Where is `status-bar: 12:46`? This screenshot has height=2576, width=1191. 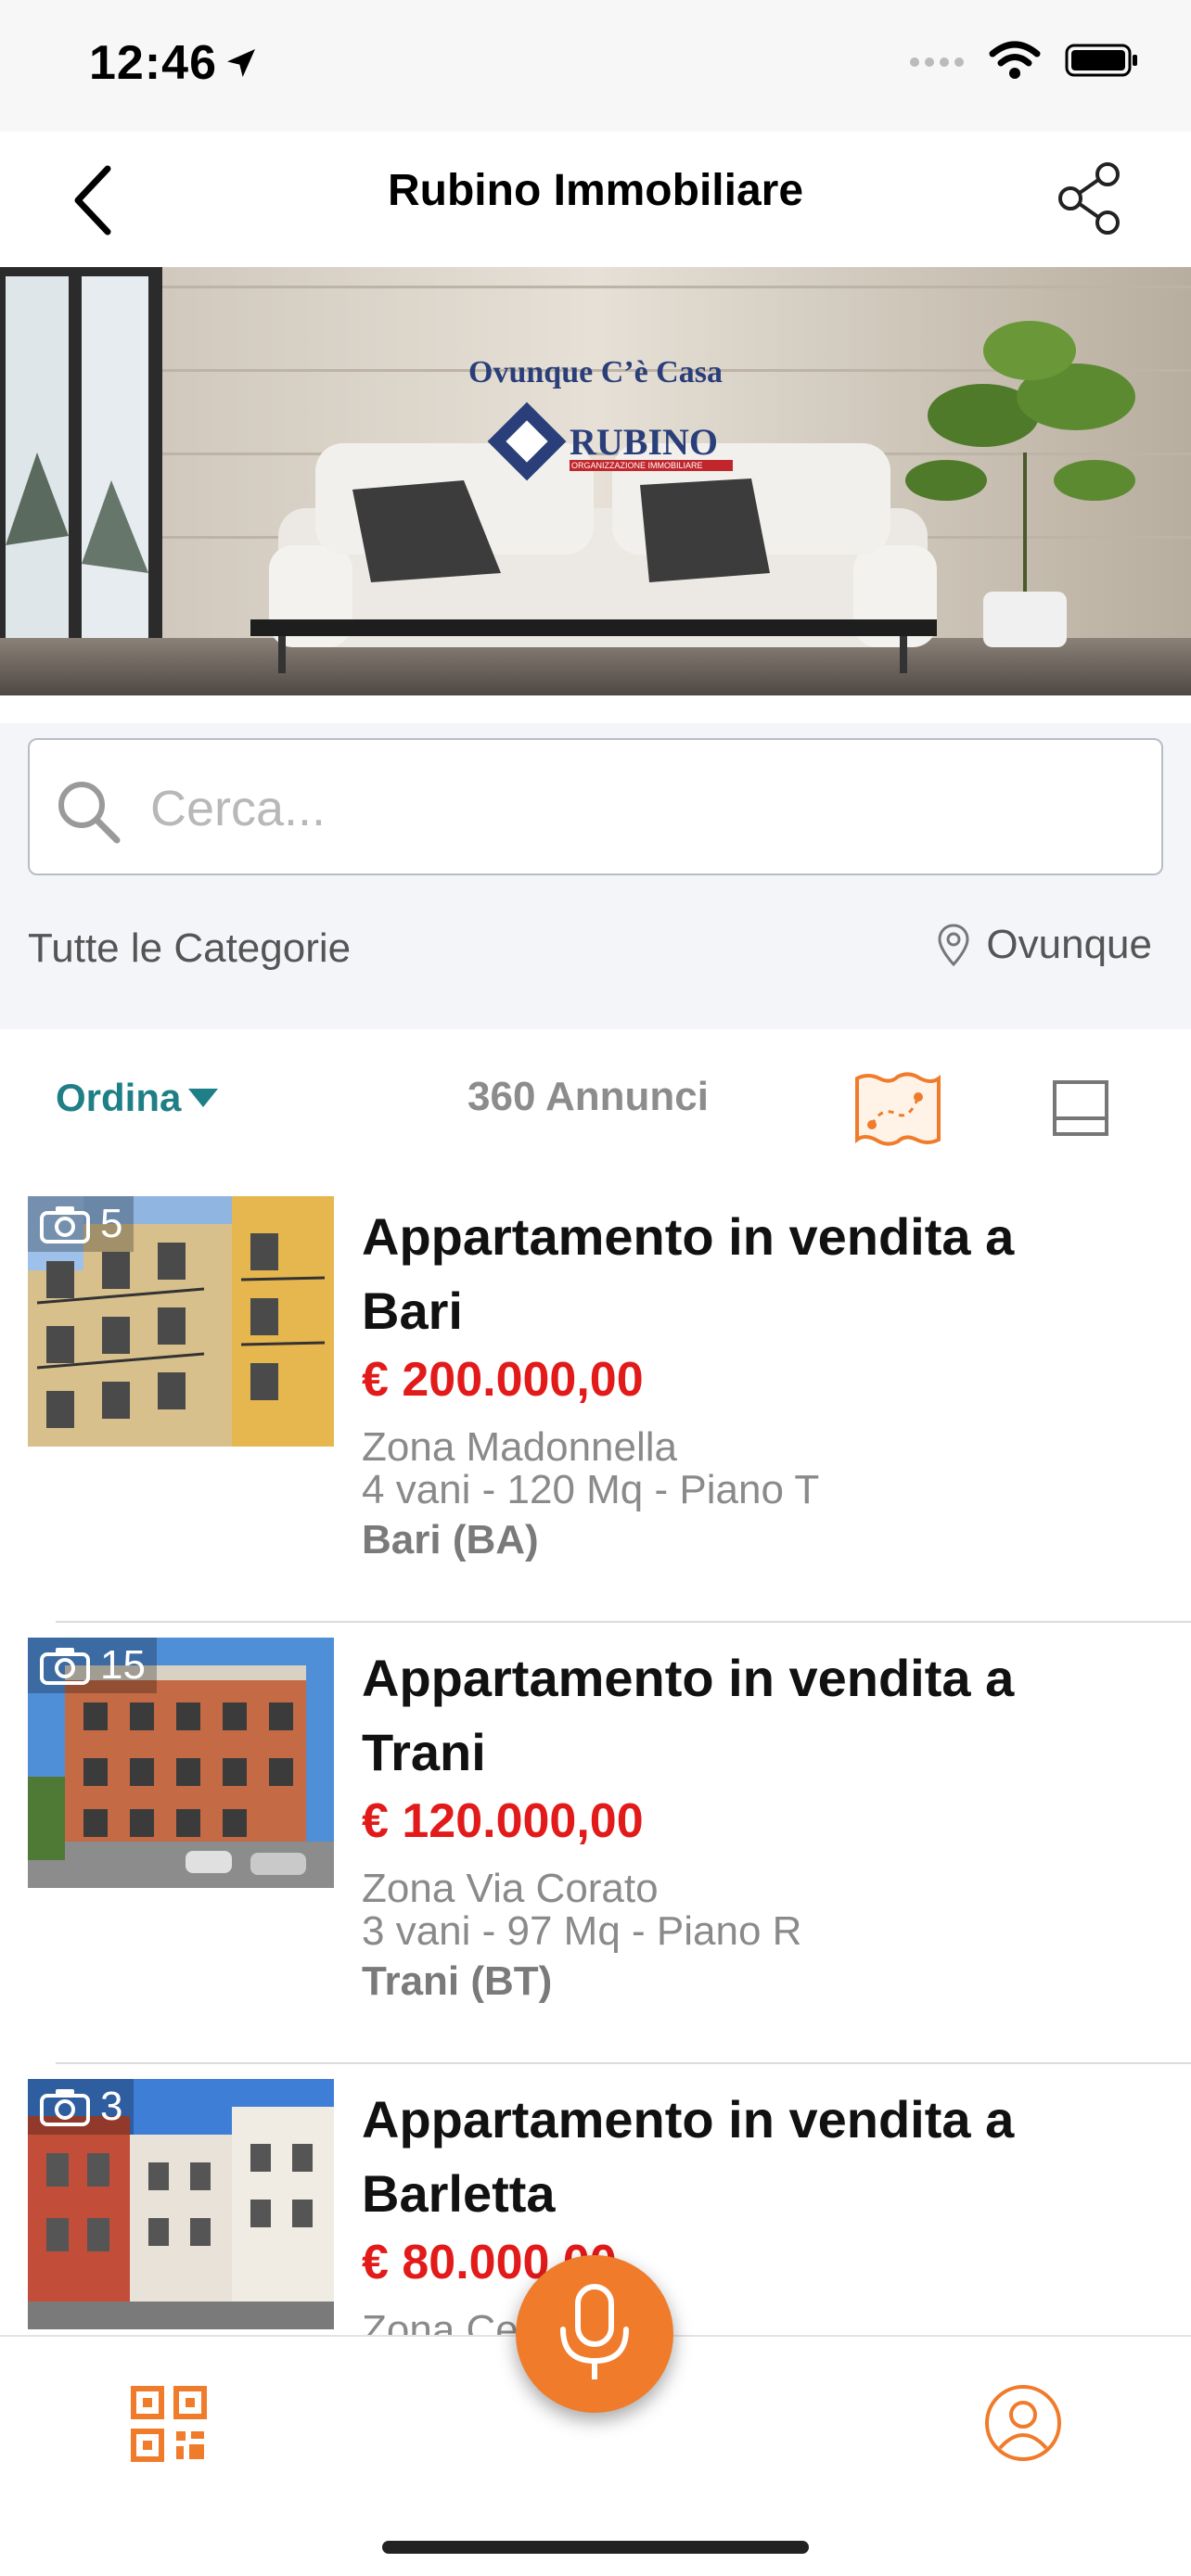 status-bar: 12:46 is located at coordinates (595, 66).